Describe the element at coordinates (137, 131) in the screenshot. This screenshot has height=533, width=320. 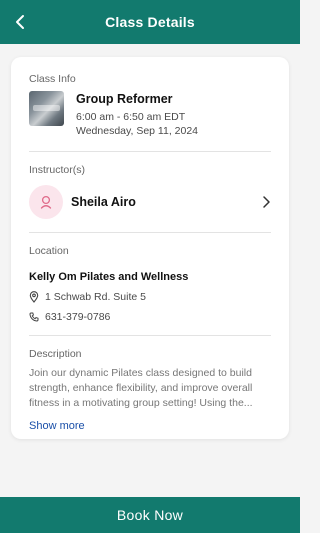
I see `class-date: Wednesday, Sep 11, 2024` at that location.